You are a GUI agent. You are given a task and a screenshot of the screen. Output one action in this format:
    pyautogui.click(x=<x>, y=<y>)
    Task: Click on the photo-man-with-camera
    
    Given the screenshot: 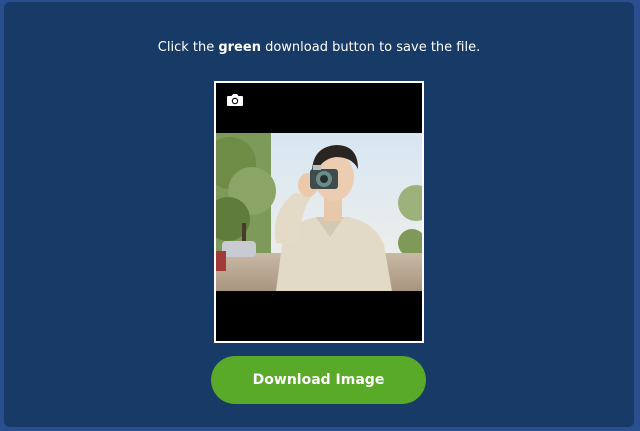 What is the action you would take?
    pyautogui.click(x=319, y=212)
    